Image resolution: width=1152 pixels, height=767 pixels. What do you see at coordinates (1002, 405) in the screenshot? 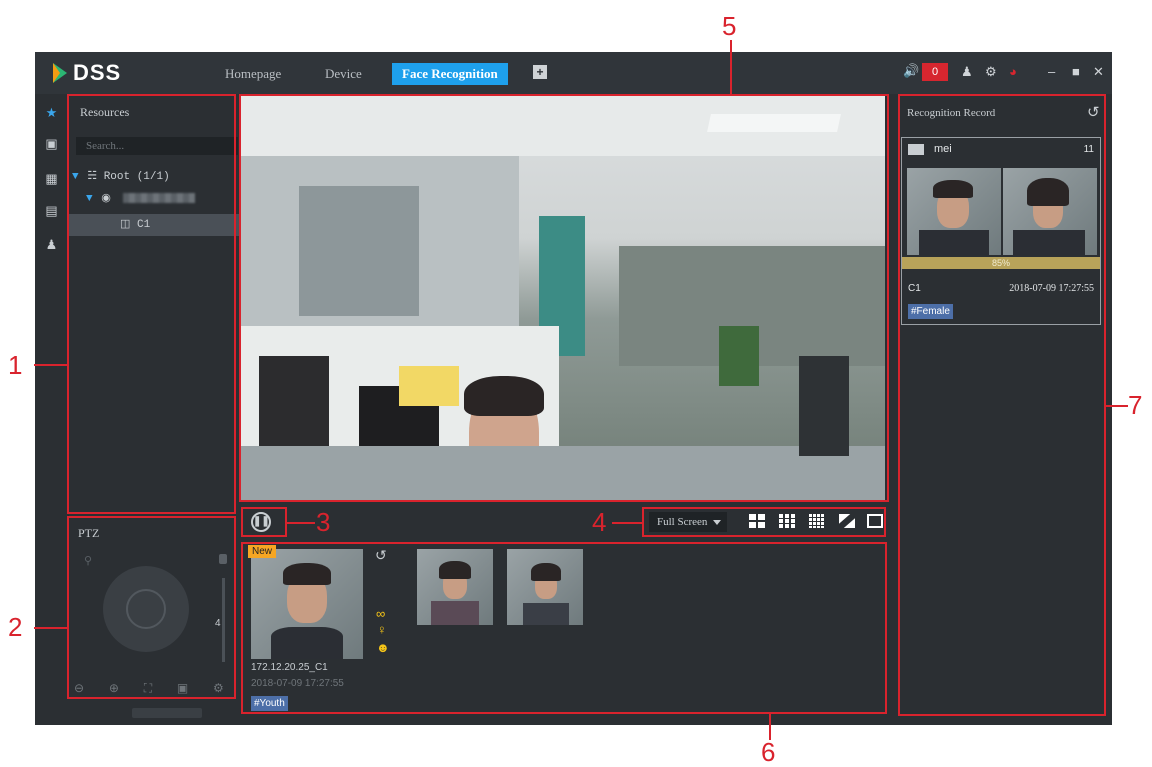
I see `callout-box-records` at bounding box center [1002, 405].